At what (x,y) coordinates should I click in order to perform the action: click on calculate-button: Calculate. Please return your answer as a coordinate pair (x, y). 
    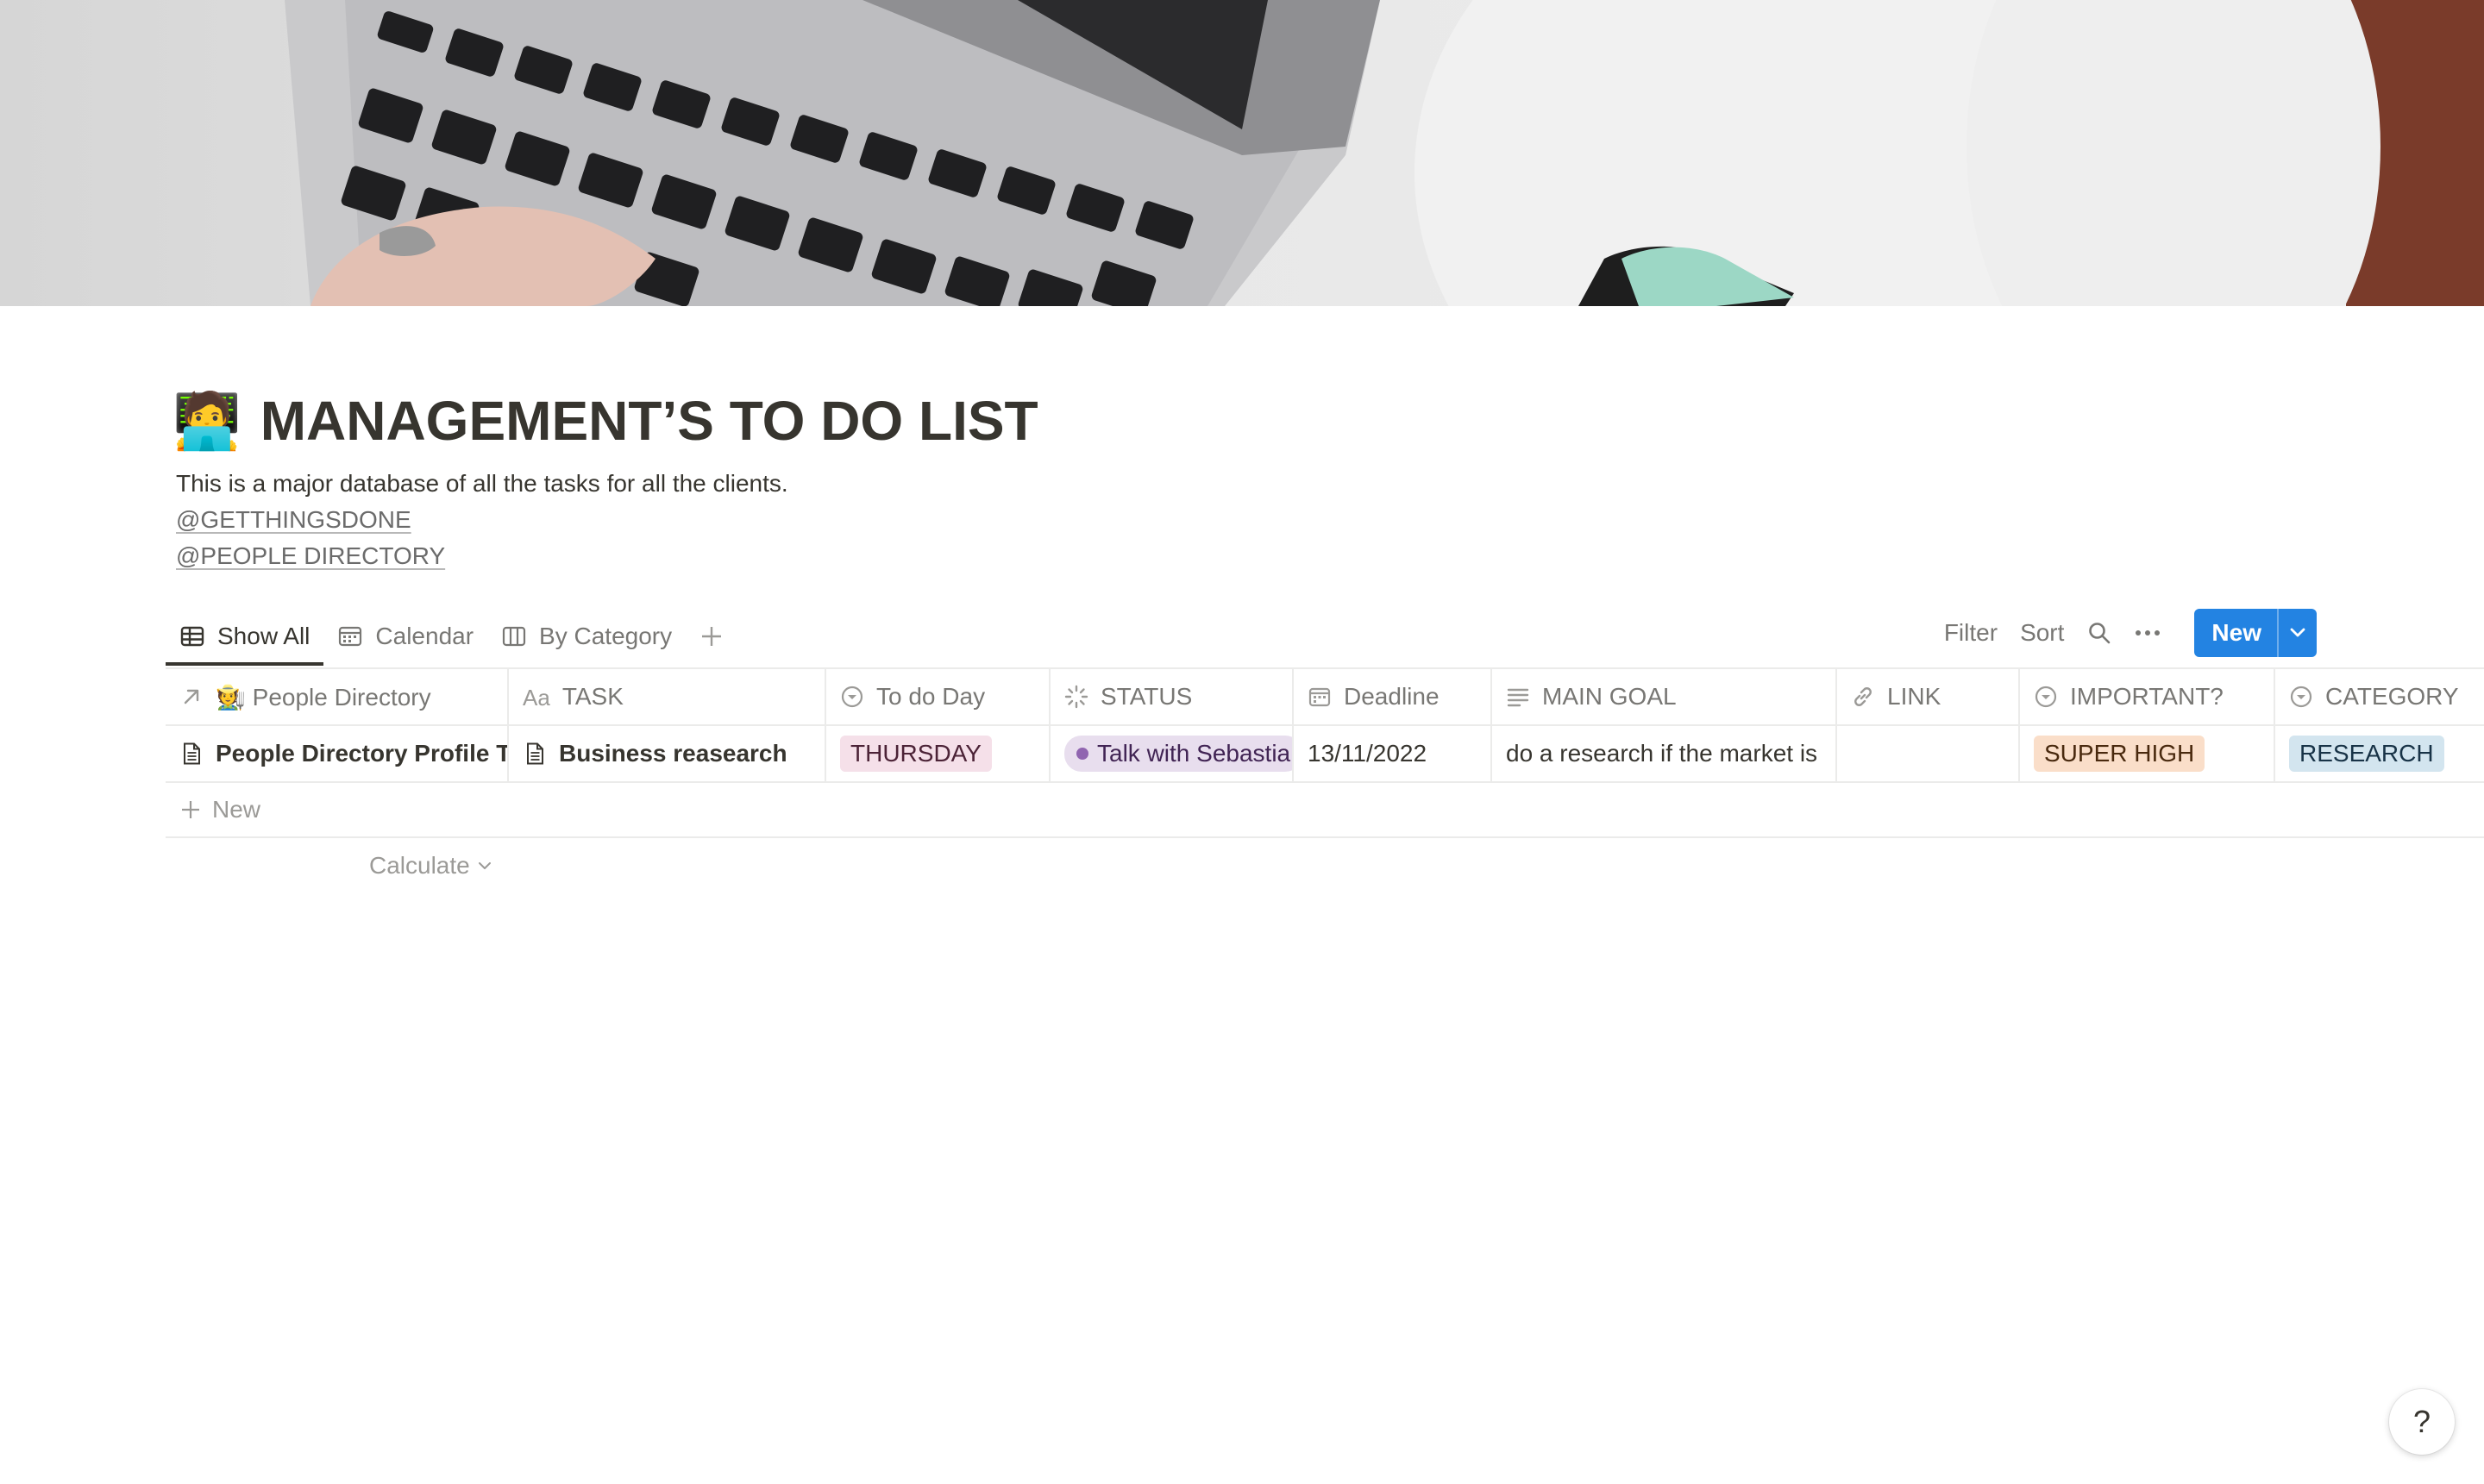
    Looking at the image, I should click on (430, 866).